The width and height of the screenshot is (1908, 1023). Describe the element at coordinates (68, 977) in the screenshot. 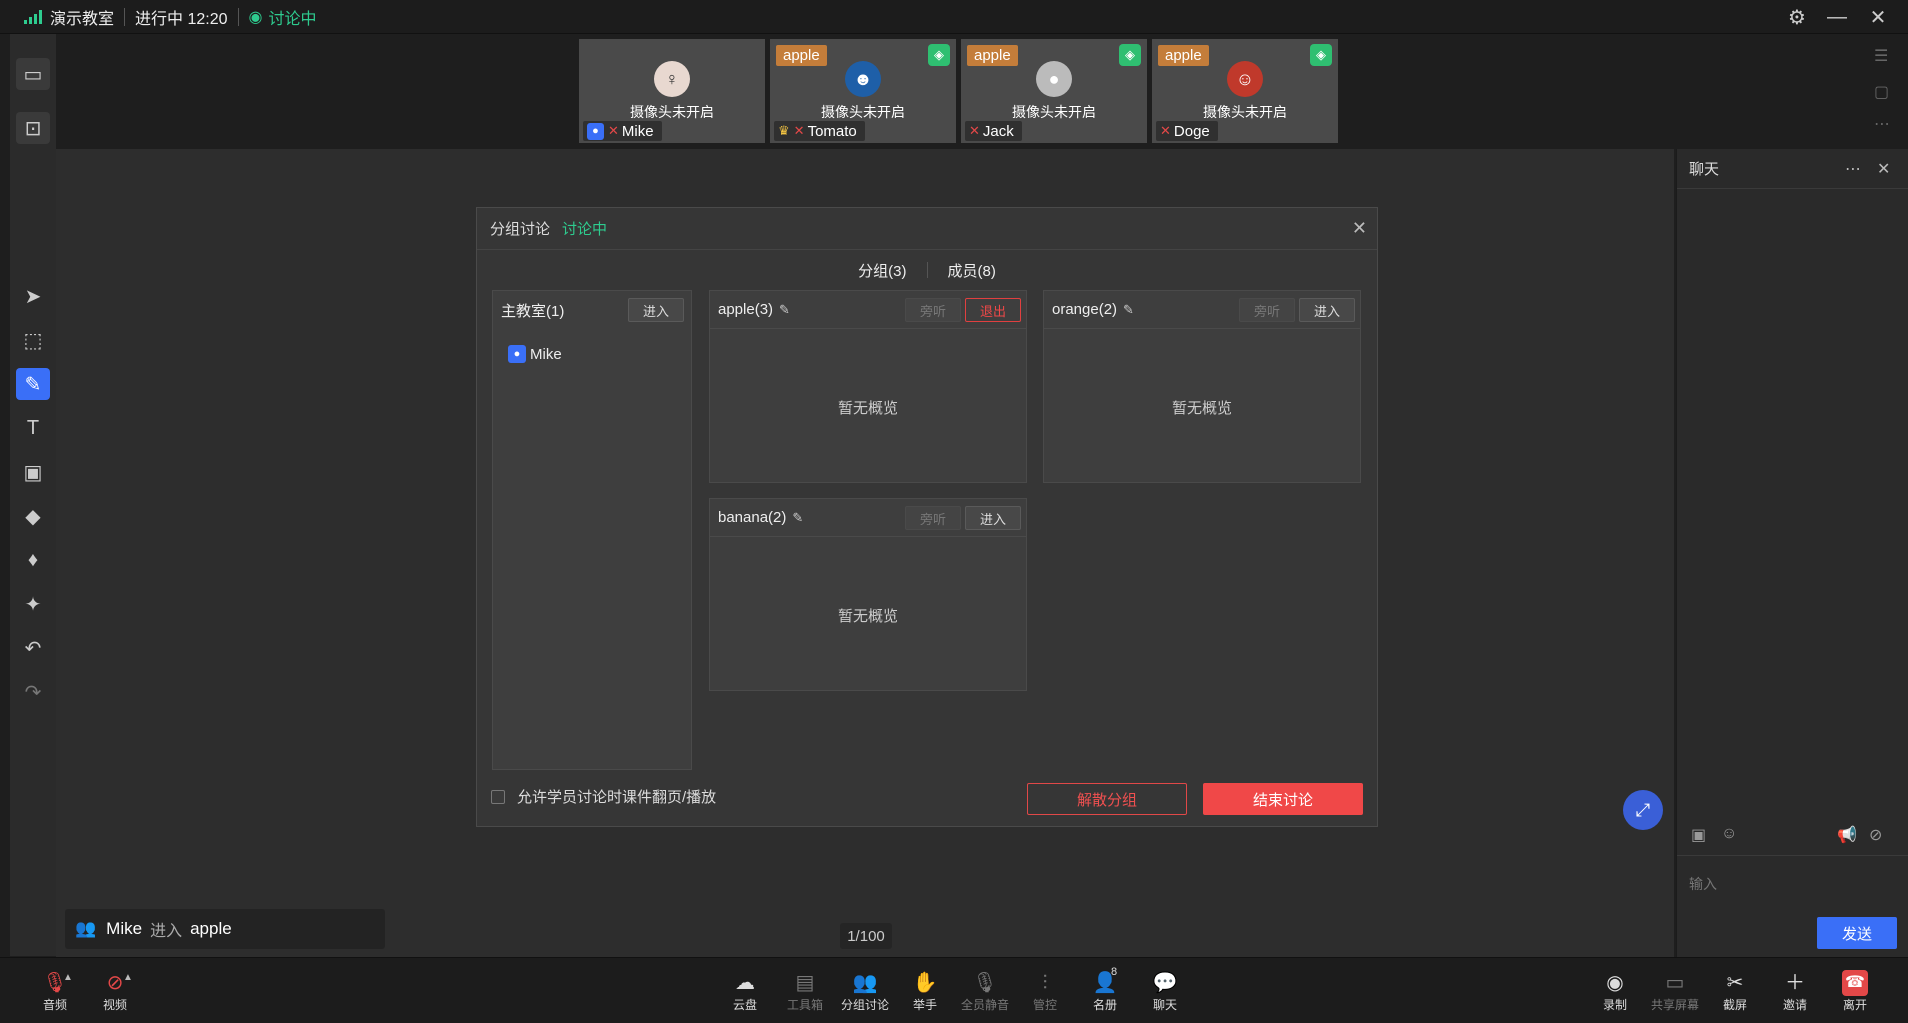

I see `audio-menu-arrow-icon: ▲` at that location.